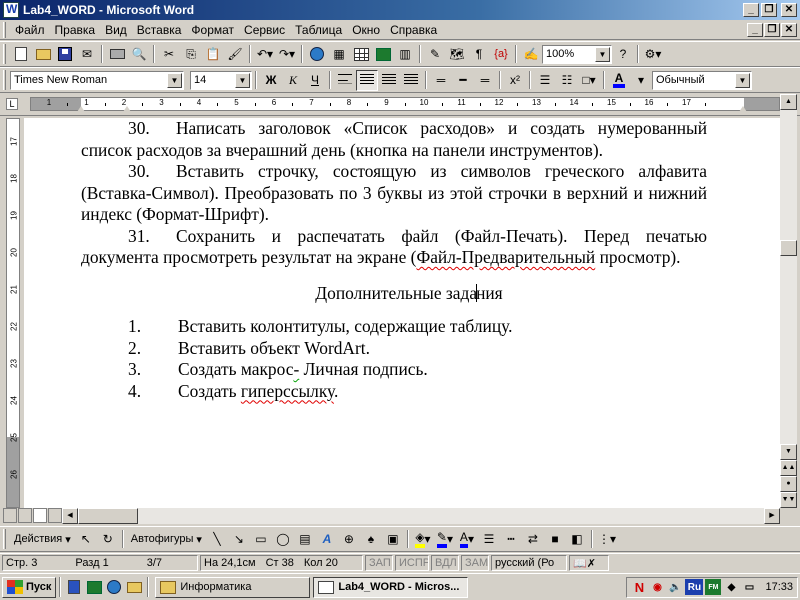 This screenshot has height=600, width=800. What do you see at coordinates (97, 80) in the screenshot?
I see `font-select: Times New Roman ▼` at bounding box center [97, 80].